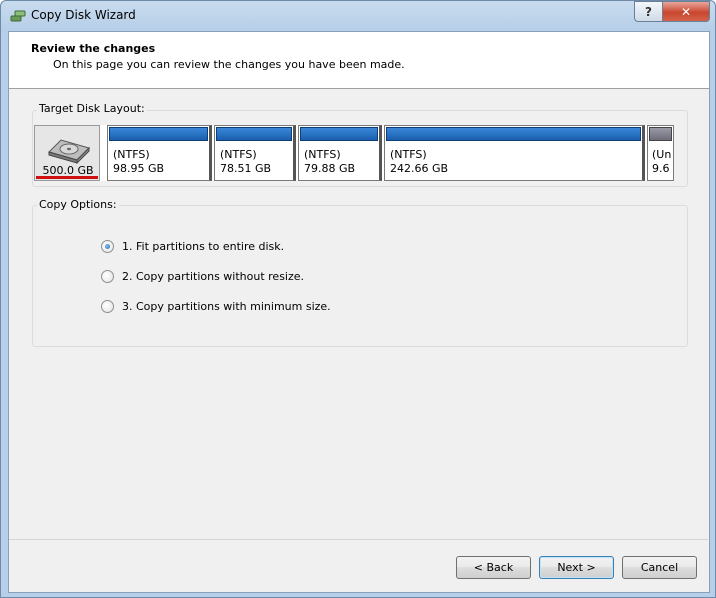  I want to click on target-disk-layout-label: Target Disk Layout:, so click(92, 108).